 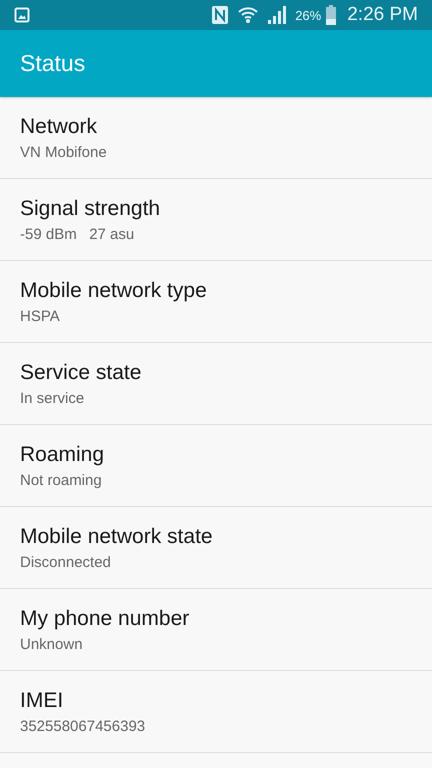 What do you see at coordinates (53, 63) in the screenshot?
I see `screen-title: Status` at bounding box center [53, 63].